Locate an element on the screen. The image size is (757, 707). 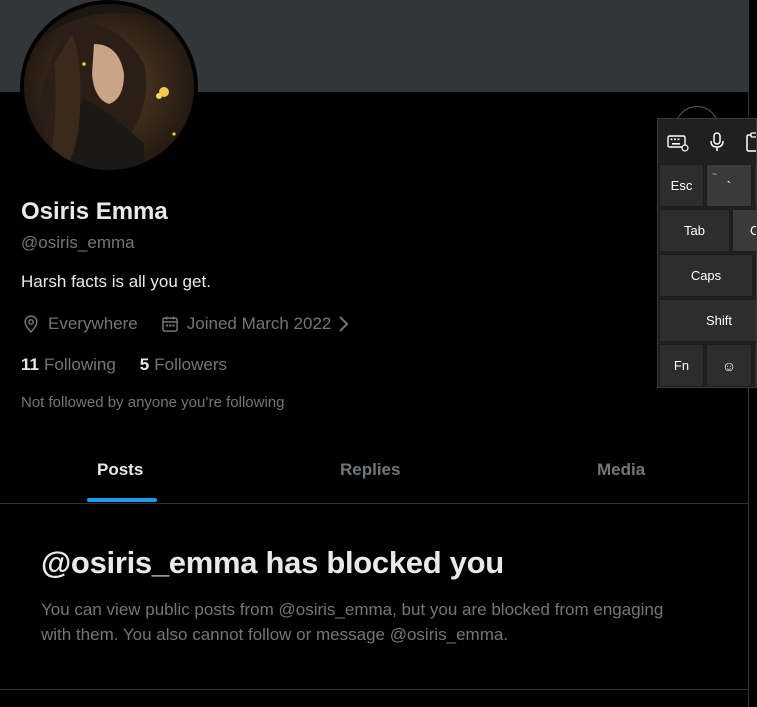
chevron-right-icon is located at coordinates (344, 324).